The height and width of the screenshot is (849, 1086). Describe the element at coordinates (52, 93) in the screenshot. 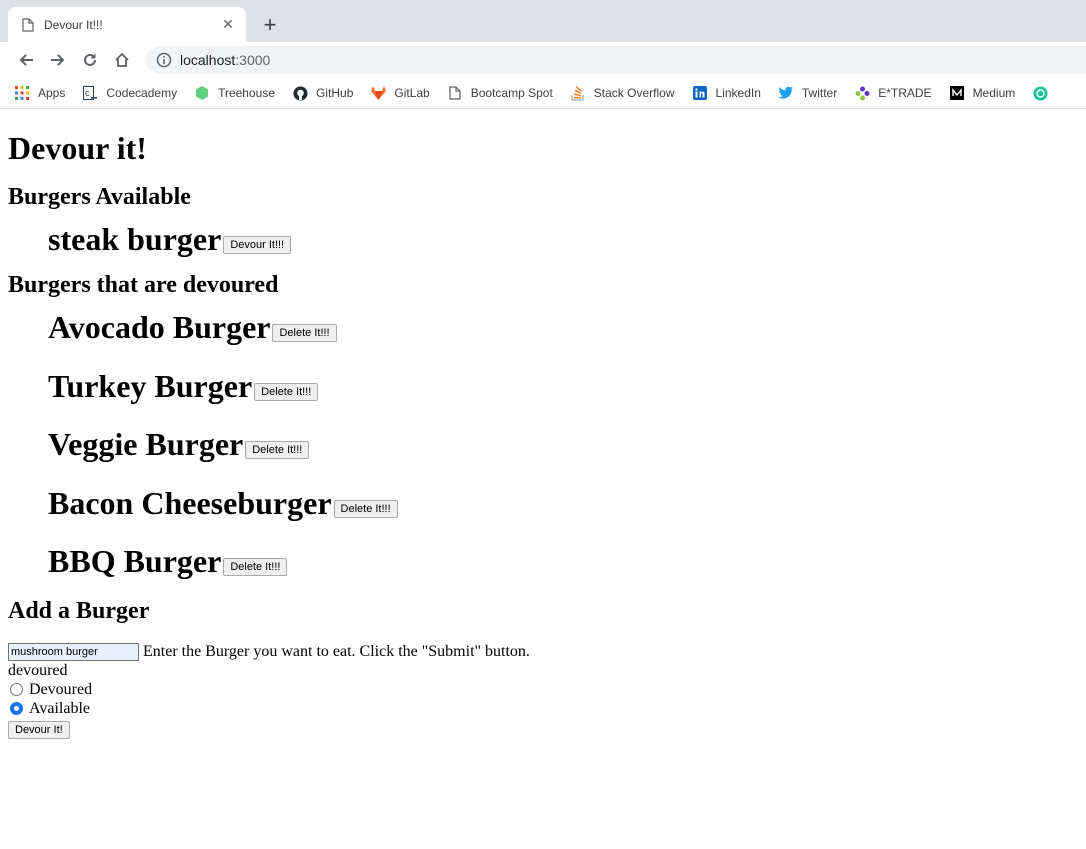

I see `bookmark-label: Apps` at that location.